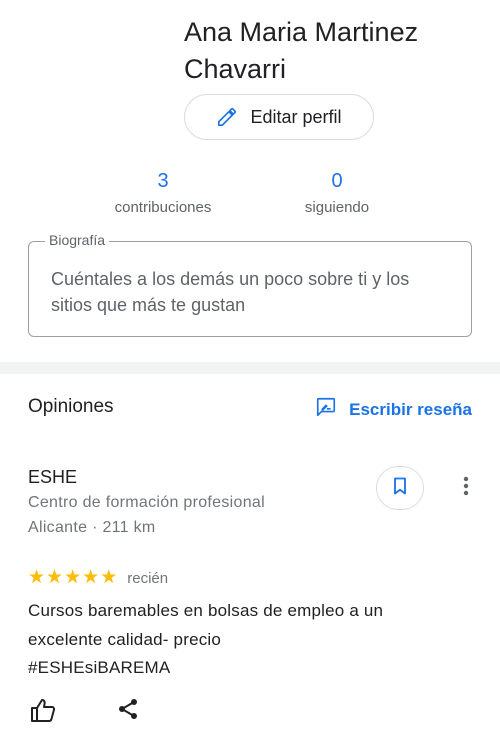  What do you see at coordinates (77, 240) in the screenshot?
I see `bio-label: Biografía` at bounding box center [77, 240].